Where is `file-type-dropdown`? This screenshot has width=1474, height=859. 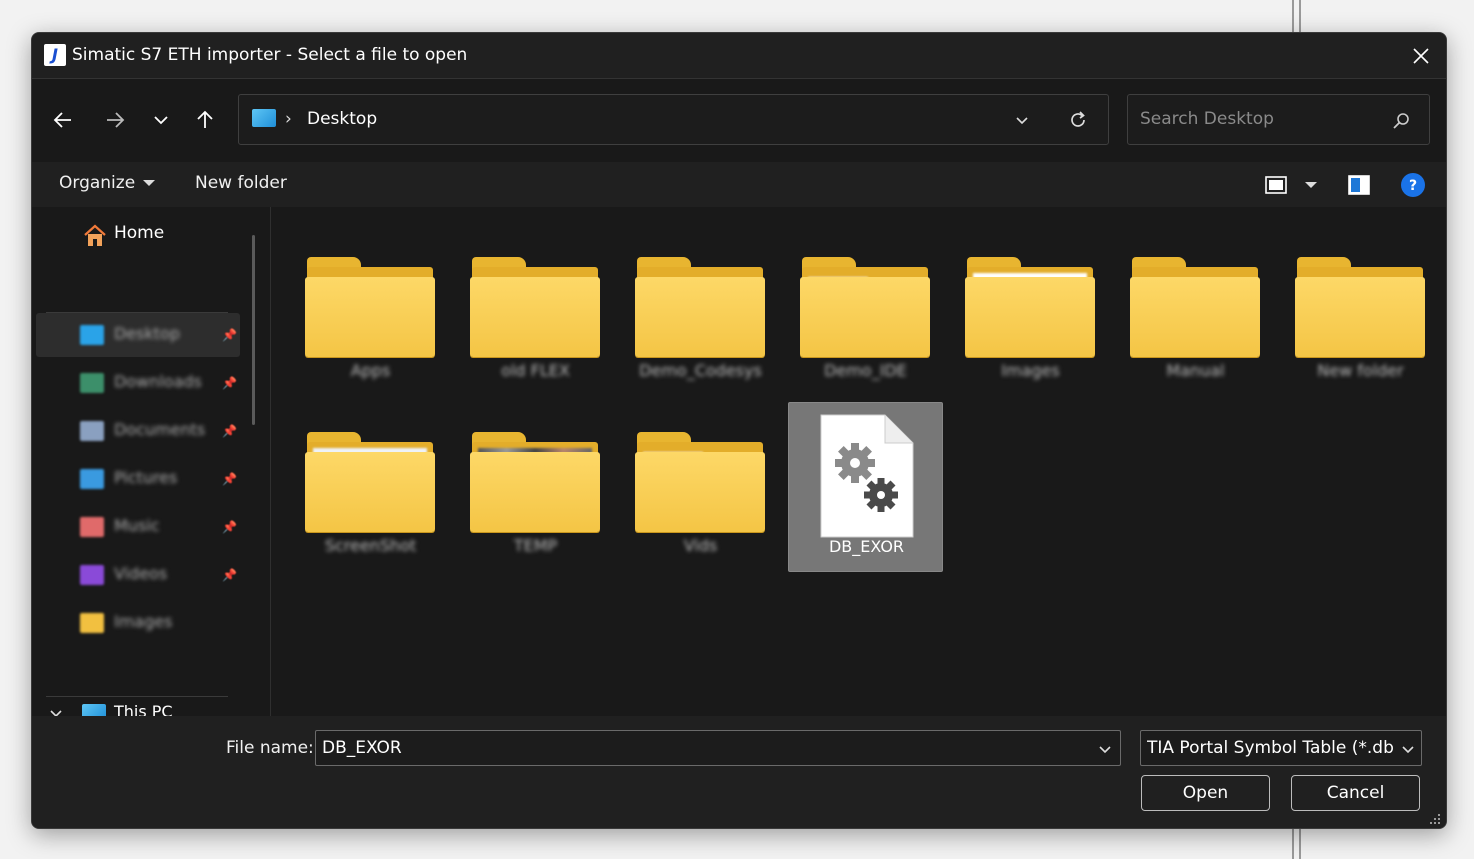
file-type-dropdown is located at coordinates (1408, 749).